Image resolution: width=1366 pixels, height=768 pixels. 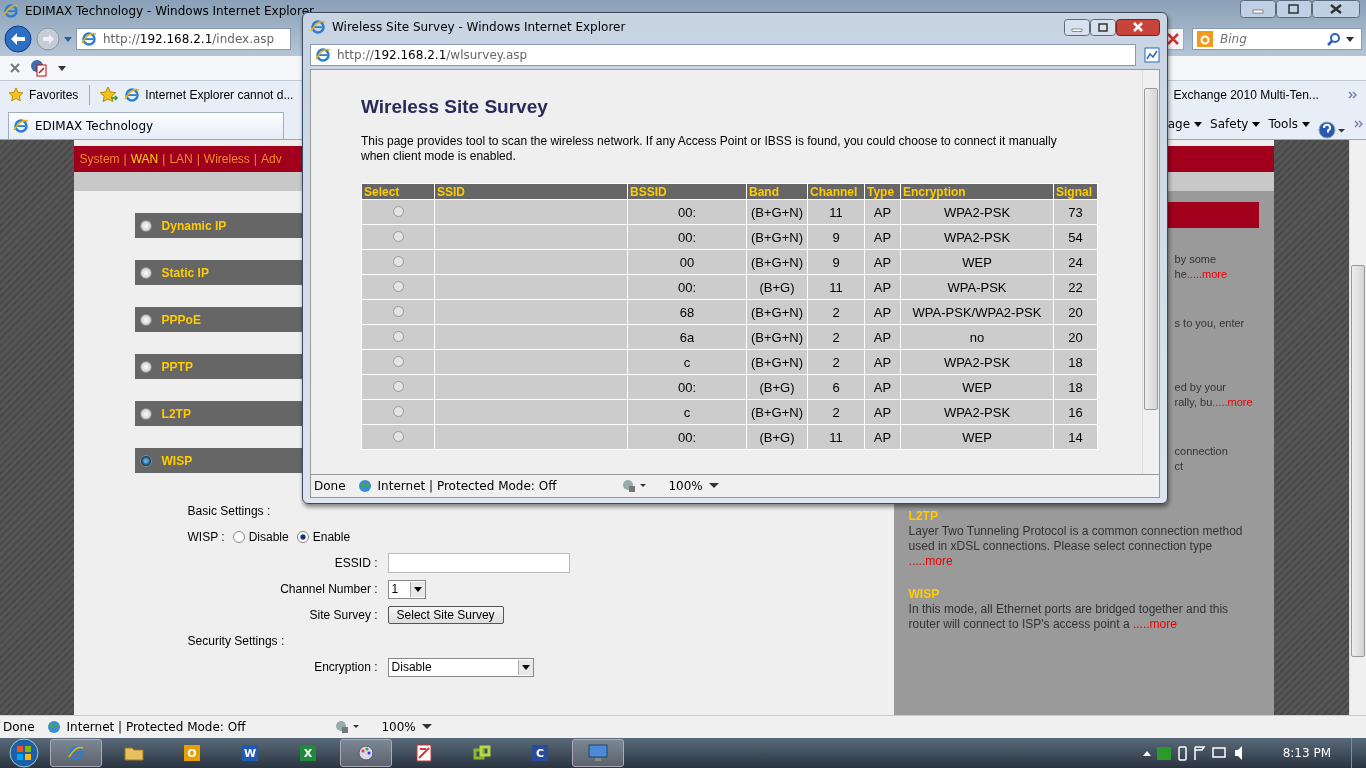 What do you see at coordinates (1214, 402) in the screenshot?
I see `help-text: rally, bu.....more` at bounding box center [1214, 402].